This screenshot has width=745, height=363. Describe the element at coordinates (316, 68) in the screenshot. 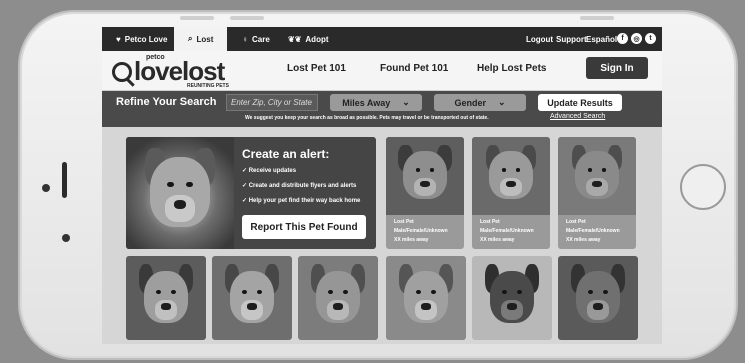

I see `lost-pet-101-link: Lost Pet 101` at that location.